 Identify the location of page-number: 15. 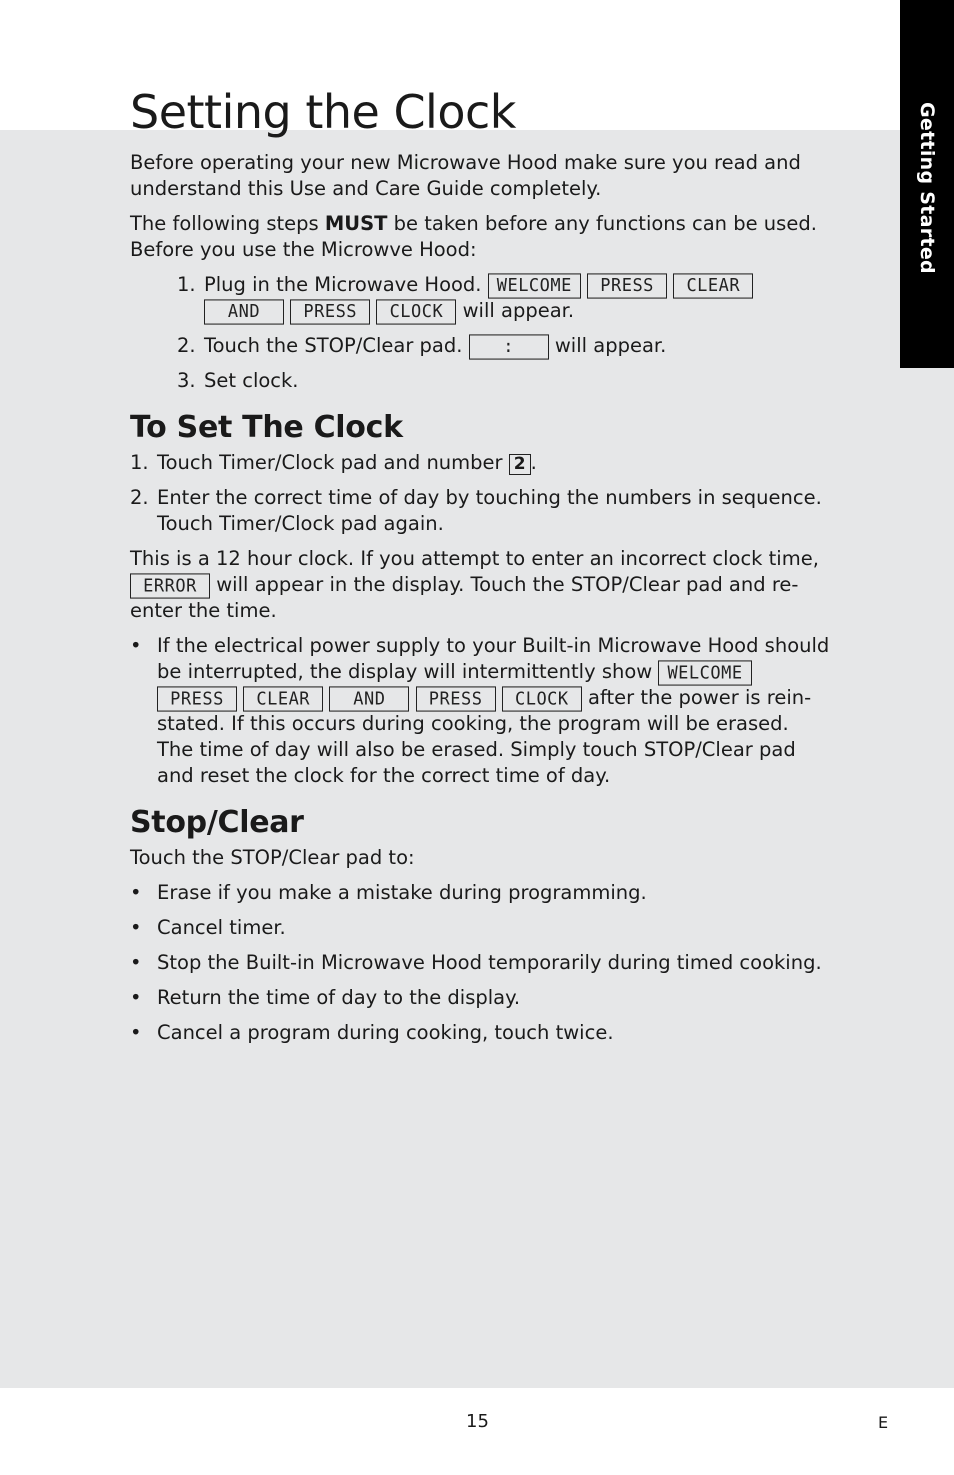
(477, 1421).